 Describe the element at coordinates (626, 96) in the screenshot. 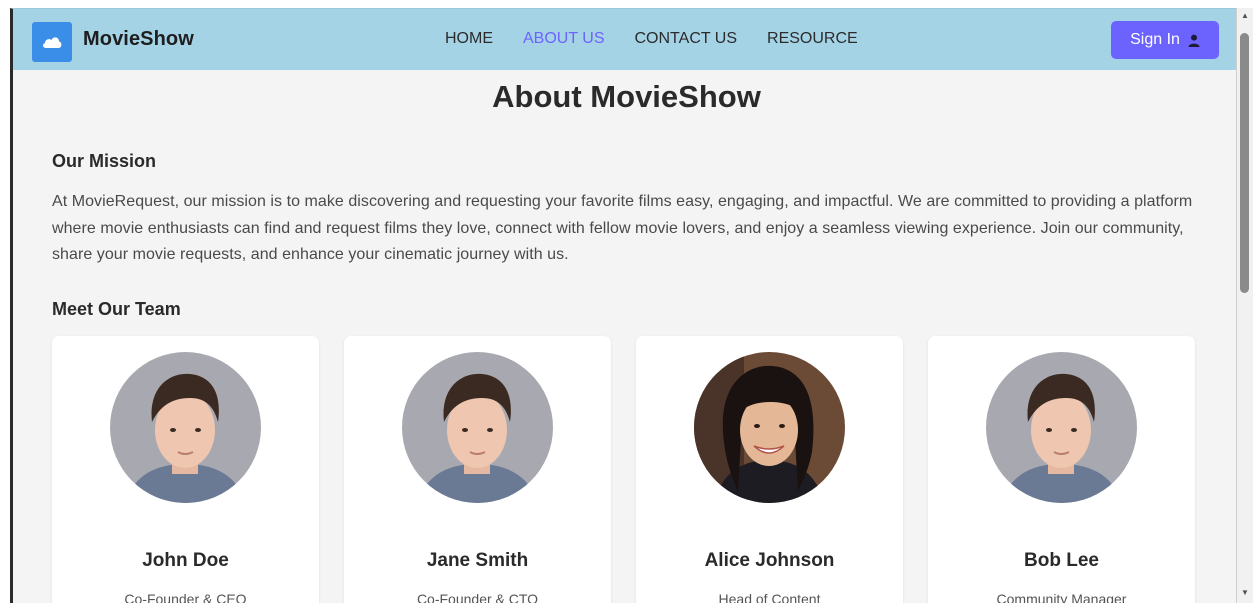

I see `page-title: About MovieShow` at that location.